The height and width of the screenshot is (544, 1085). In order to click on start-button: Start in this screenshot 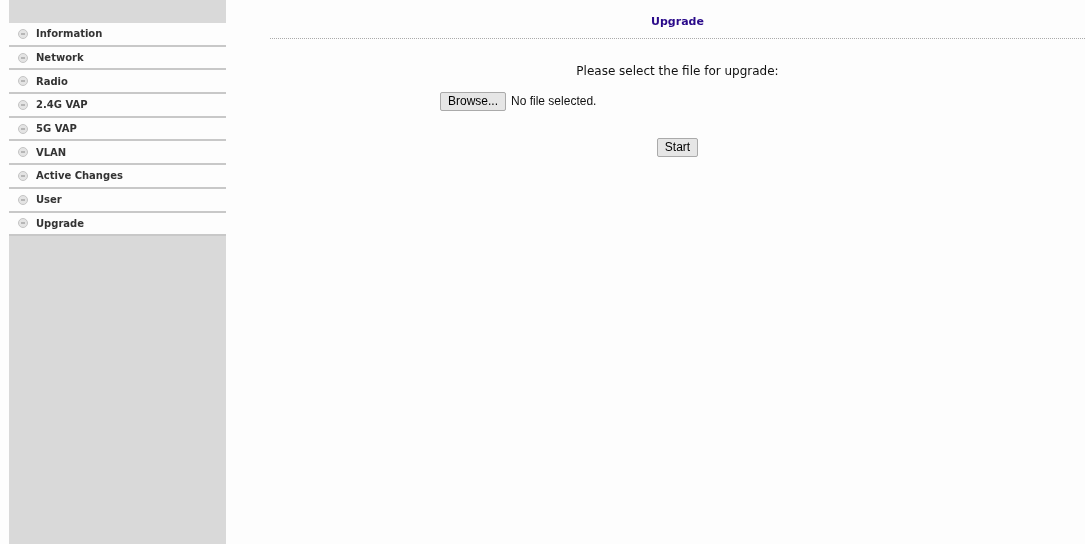, I will do `click(677, 147)`.